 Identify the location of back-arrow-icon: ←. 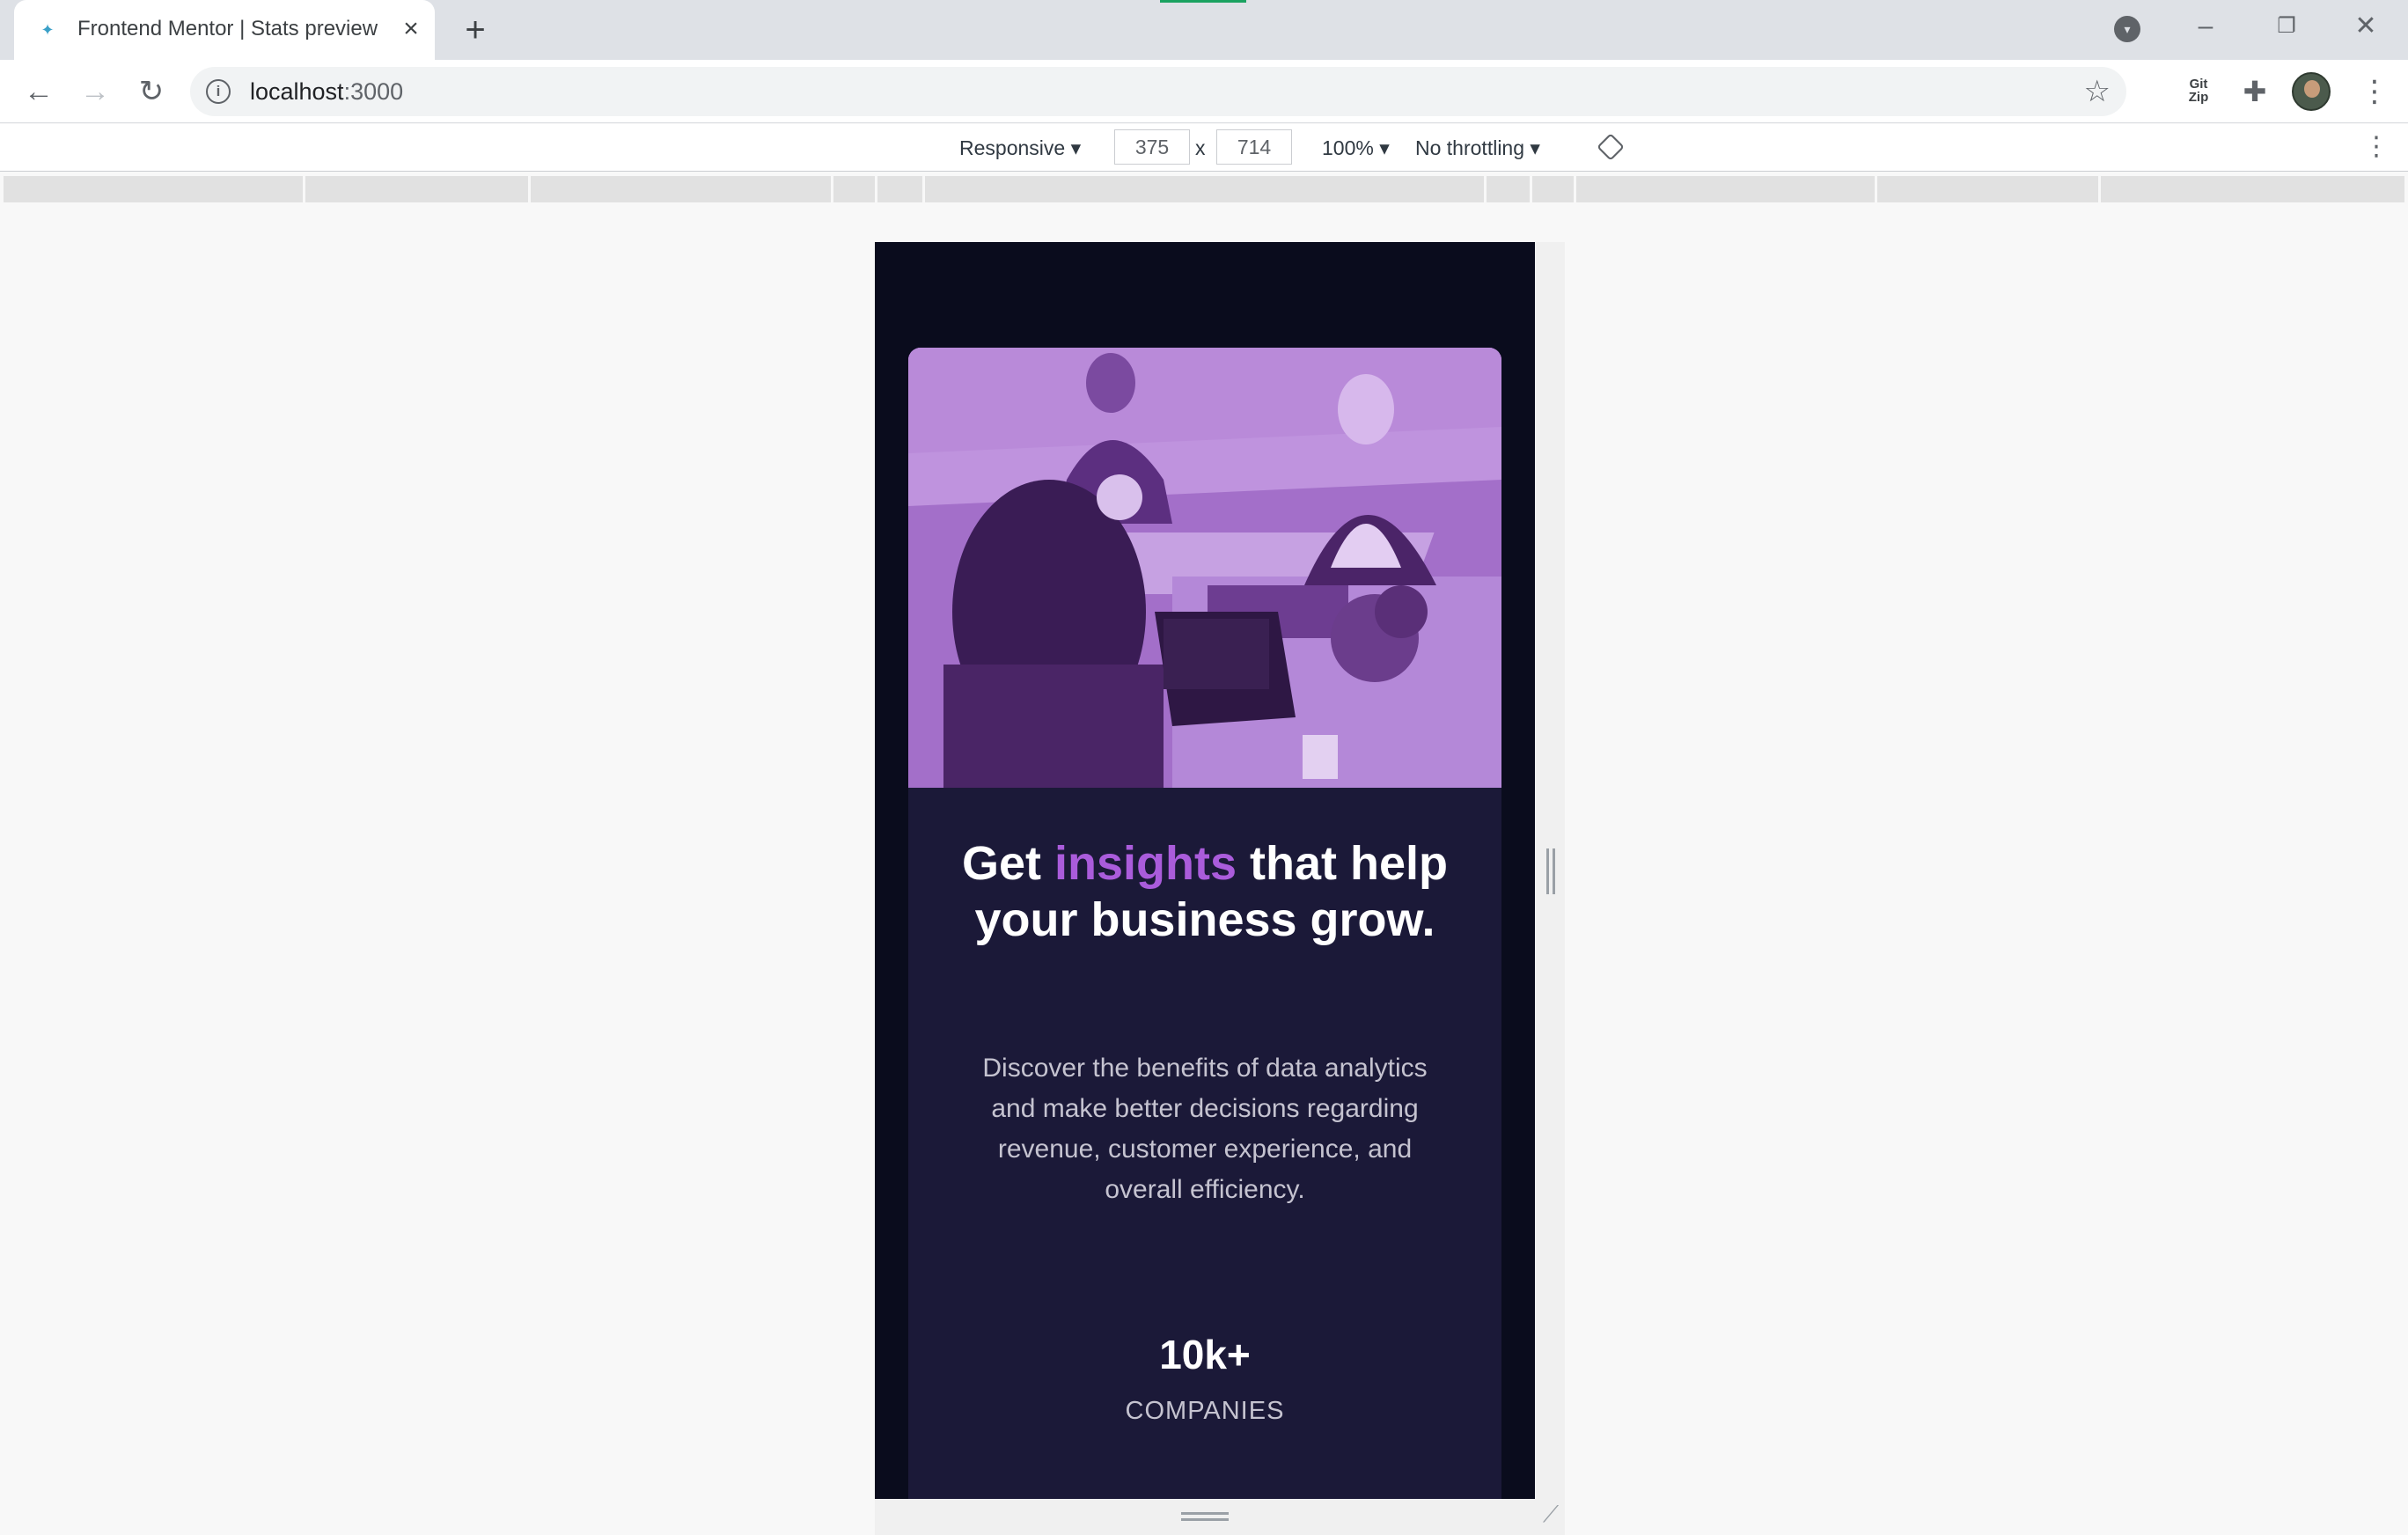
(39, 91).